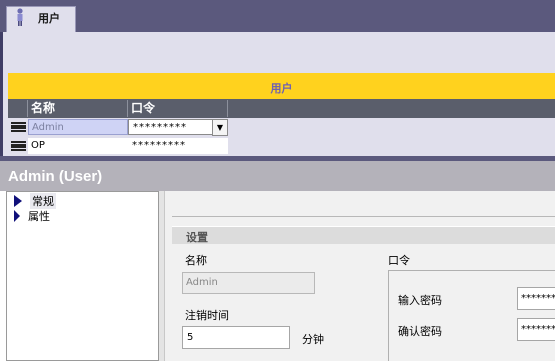 The image size is (555, 361). Describe the element at coordinates (196, 260) in the screenshot. I see `name-label: 名称` at that location.